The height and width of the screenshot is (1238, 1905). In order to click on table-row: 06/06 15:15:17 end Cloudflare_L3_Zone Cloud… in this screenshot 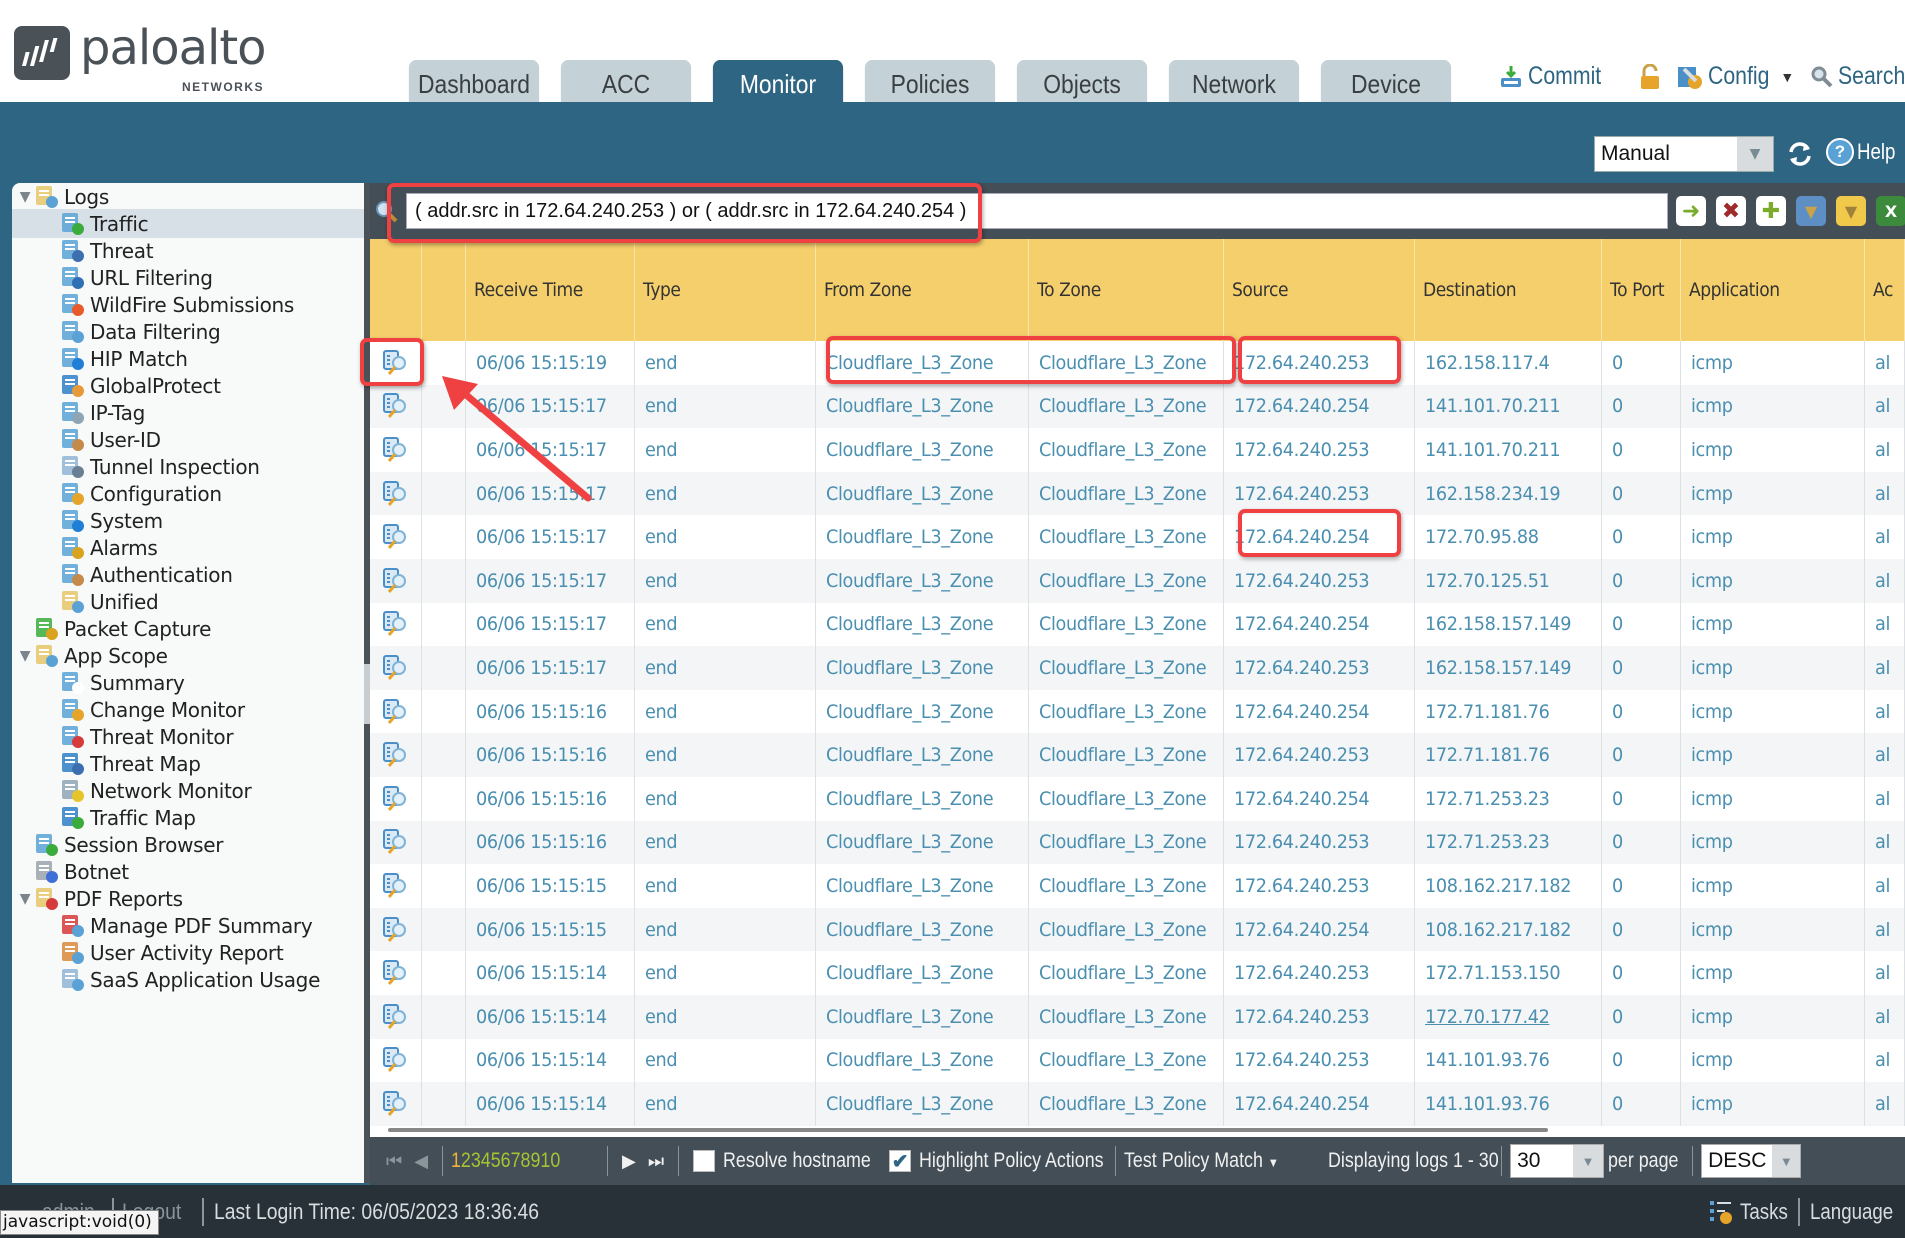, I will do `click(1137, 537)`.